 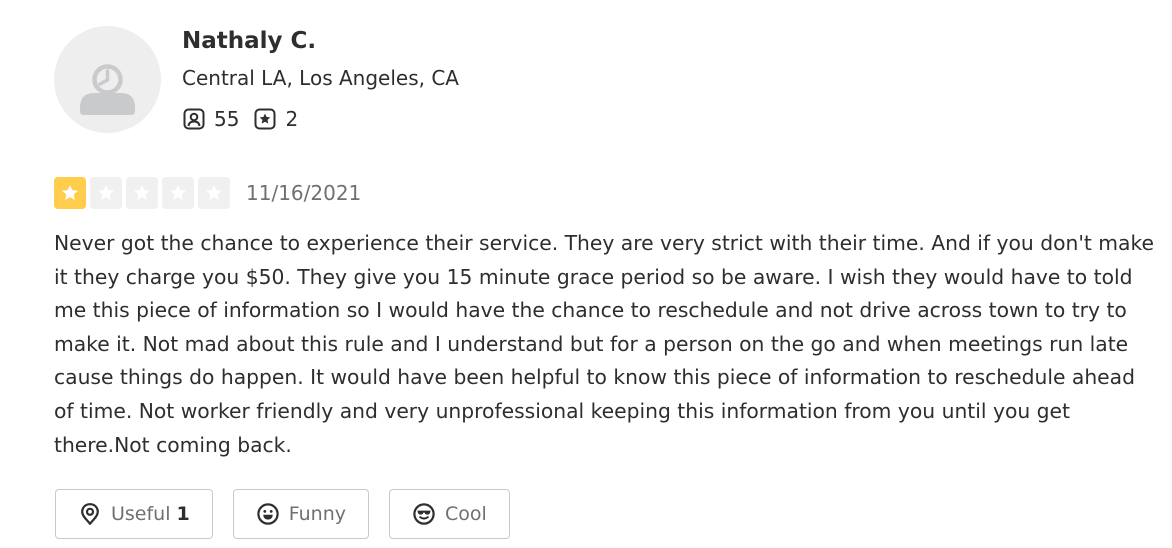 I want to click on cool-label: Cool, so click(x=466, y=514).